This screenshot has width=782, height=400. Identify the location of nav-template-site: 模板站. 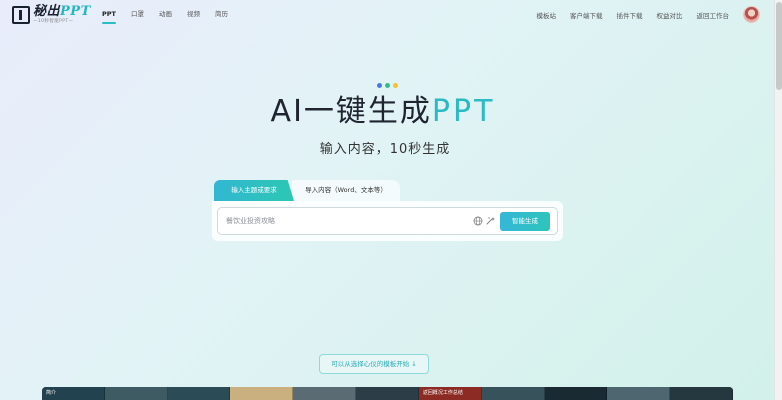
(547, 16).